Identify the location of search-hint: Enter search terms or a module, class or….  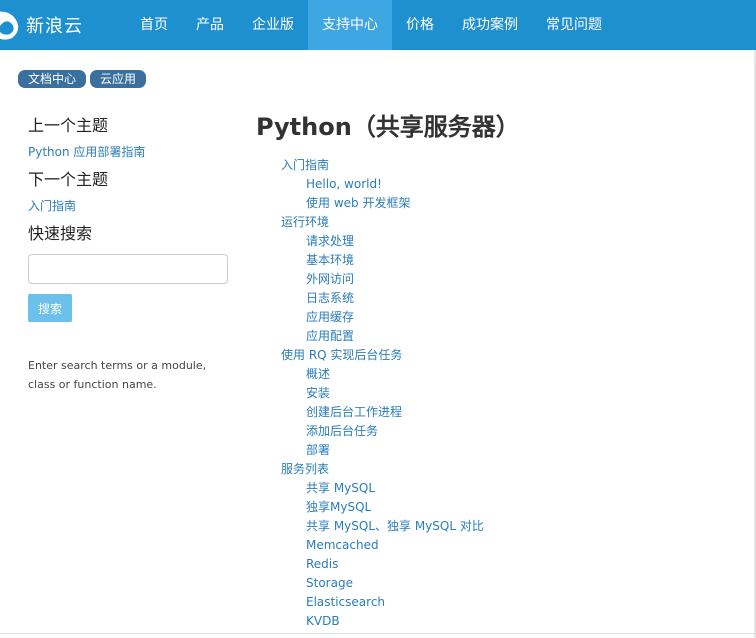
(117, 375).